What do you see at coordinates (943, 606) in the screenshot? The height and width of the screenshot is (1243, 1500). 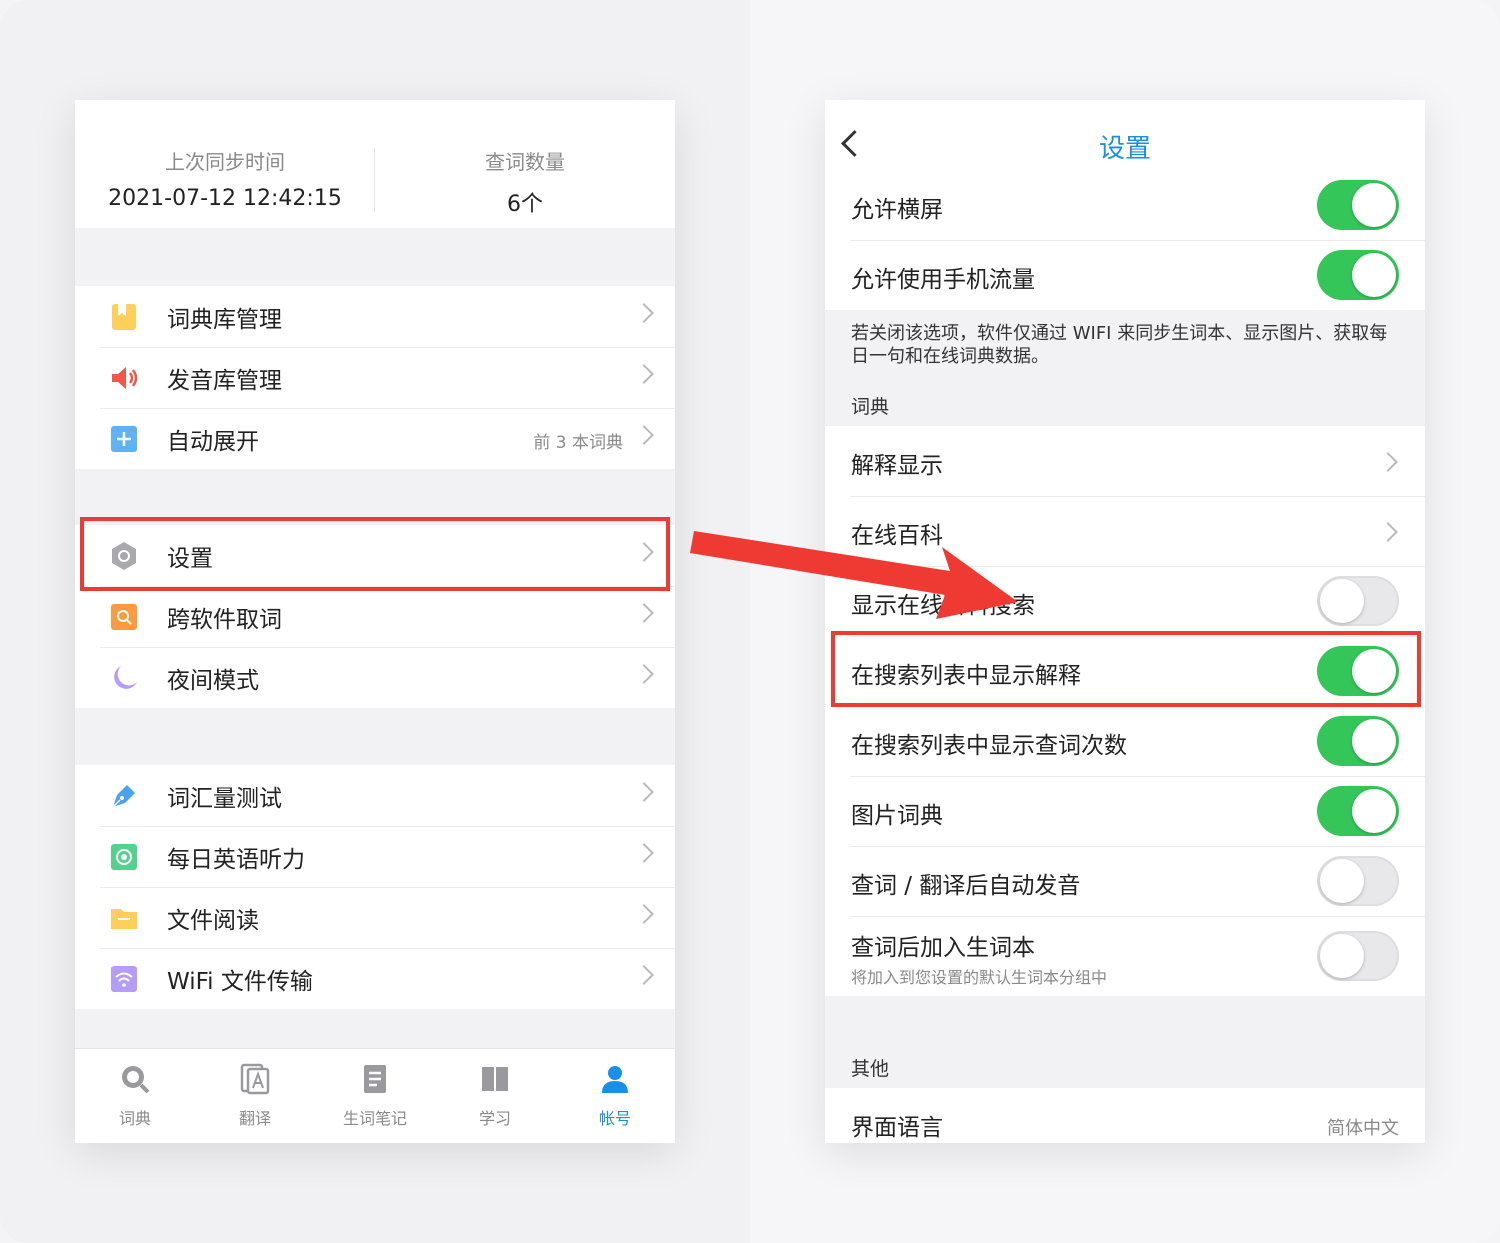 I see `setting-label: 显示在线百科搜索` at bounding box center [943, 606].